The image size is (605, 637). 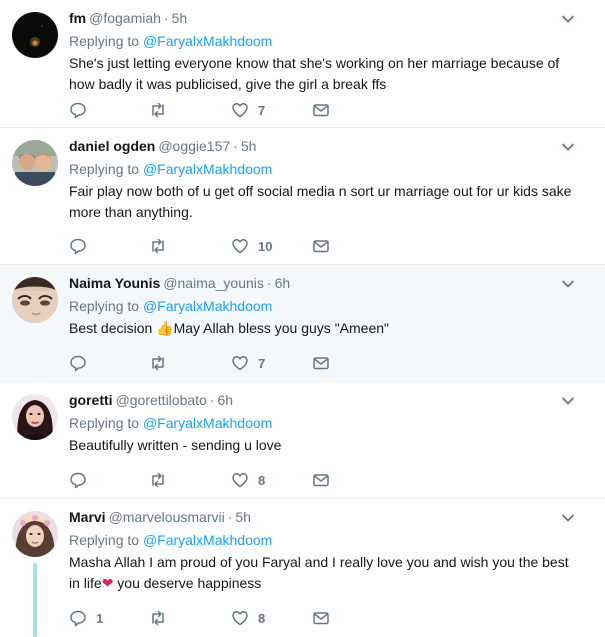 What do you see at coordinates (194, 146) in the screenshot?
I see `user-handle: @oggie157` at bounding box center [194, 146].